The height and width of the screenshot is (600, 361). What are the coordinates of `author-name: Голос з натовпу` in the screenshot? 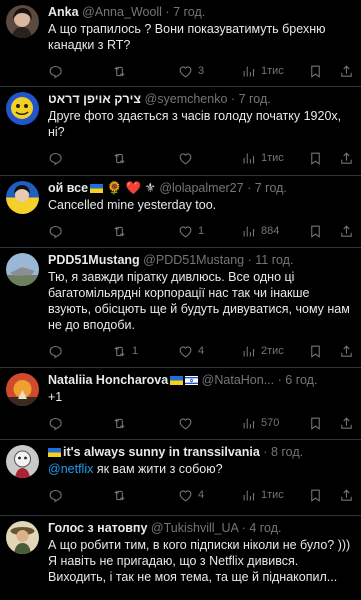 It's located at (97, 528).